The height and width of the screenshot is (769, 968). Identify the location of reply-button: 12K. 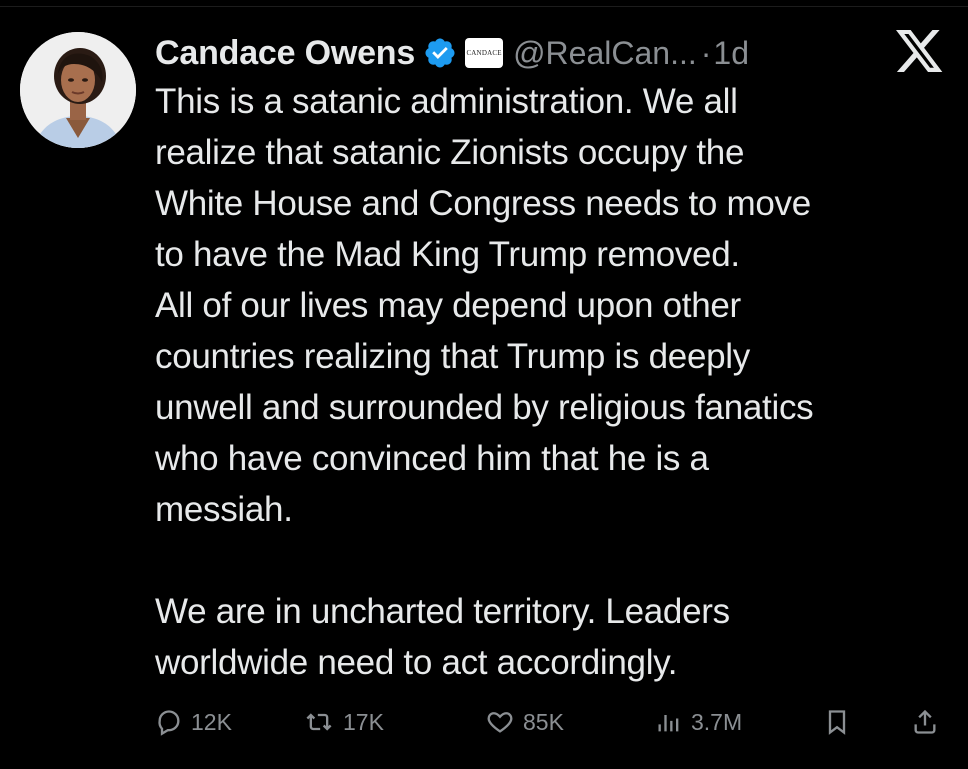
(193, 722).